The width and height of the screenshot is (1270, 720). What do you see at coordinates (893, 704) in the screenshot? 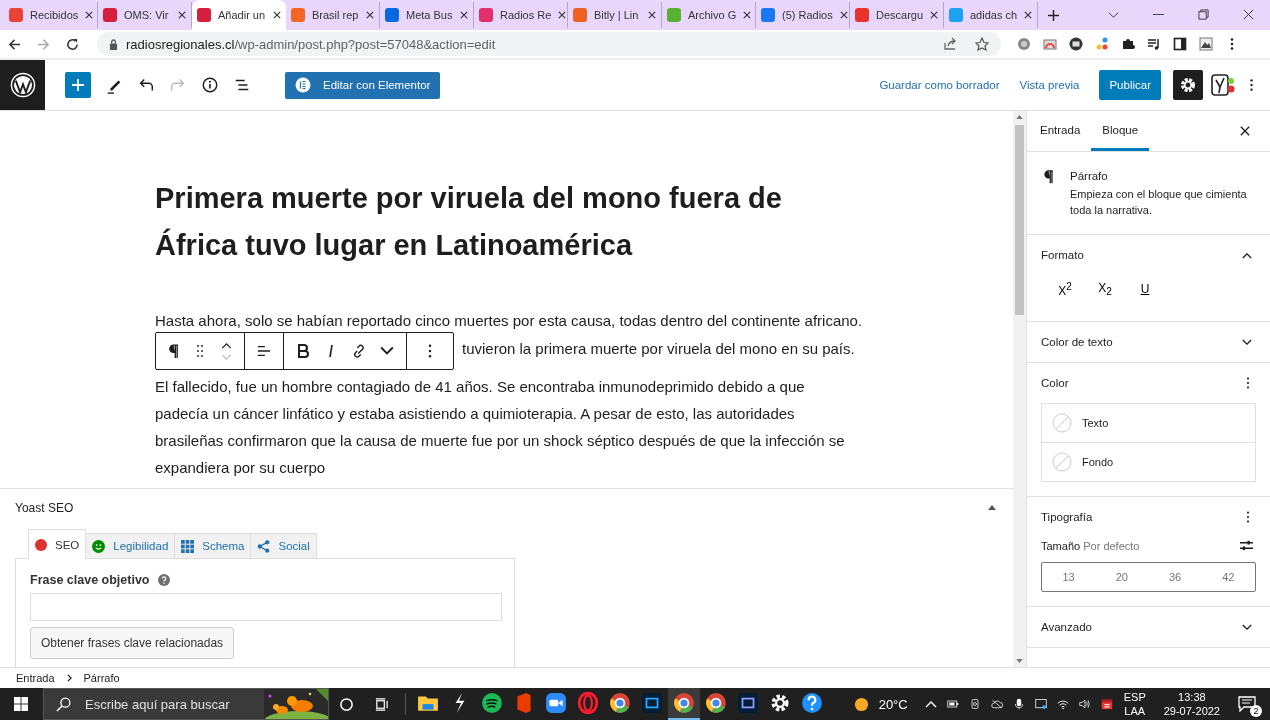
I see `temperature-text: 20°C` at bounding box center [893, 704].